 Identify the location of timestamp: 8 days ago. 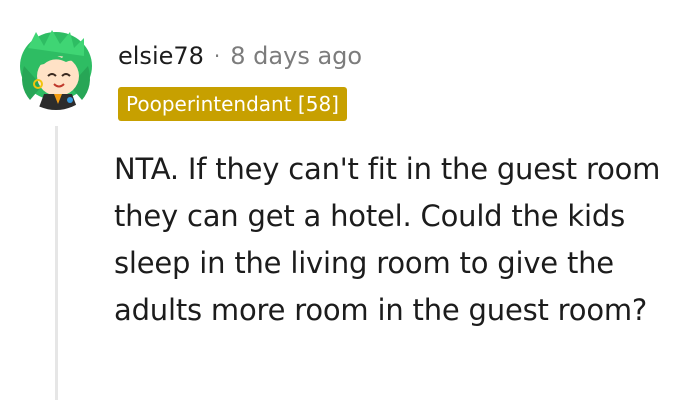
(296, 56).